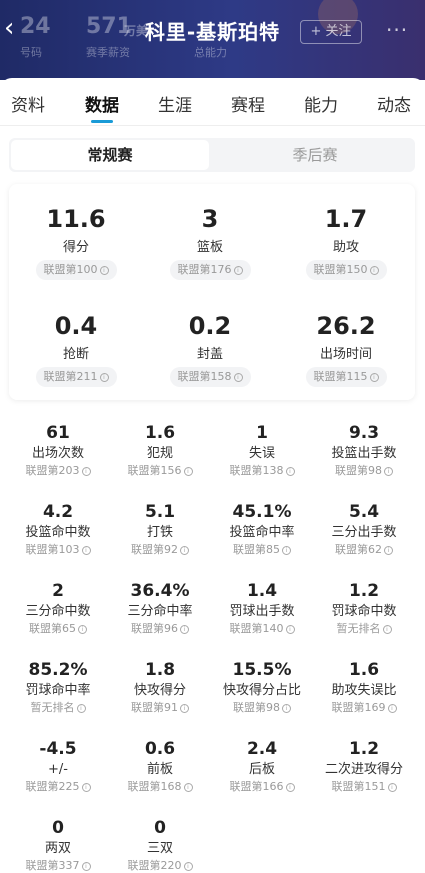 Image resolution: width=425 pixels, height=873 pixels. I want to click on stat-rank: 联盟第65 i, so click(58, 628).